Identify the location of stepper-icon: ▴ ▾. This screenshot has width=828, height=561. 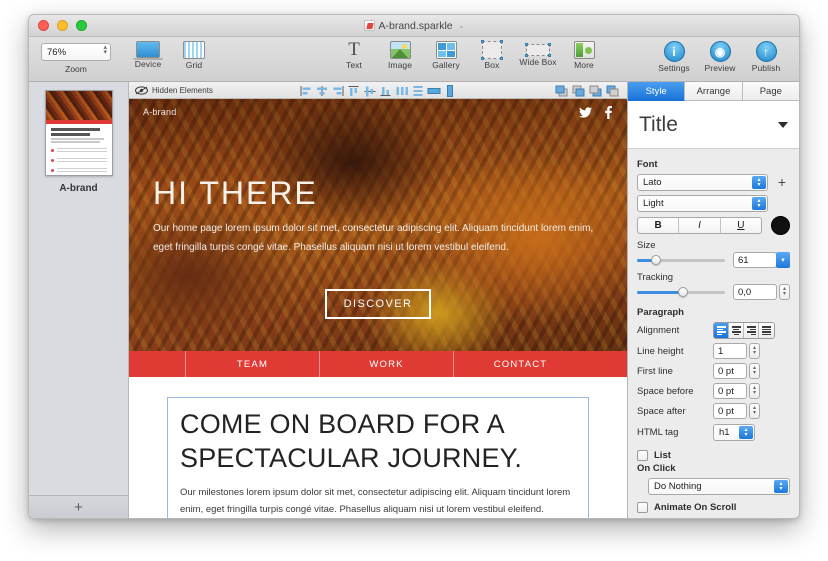
(105, 50).